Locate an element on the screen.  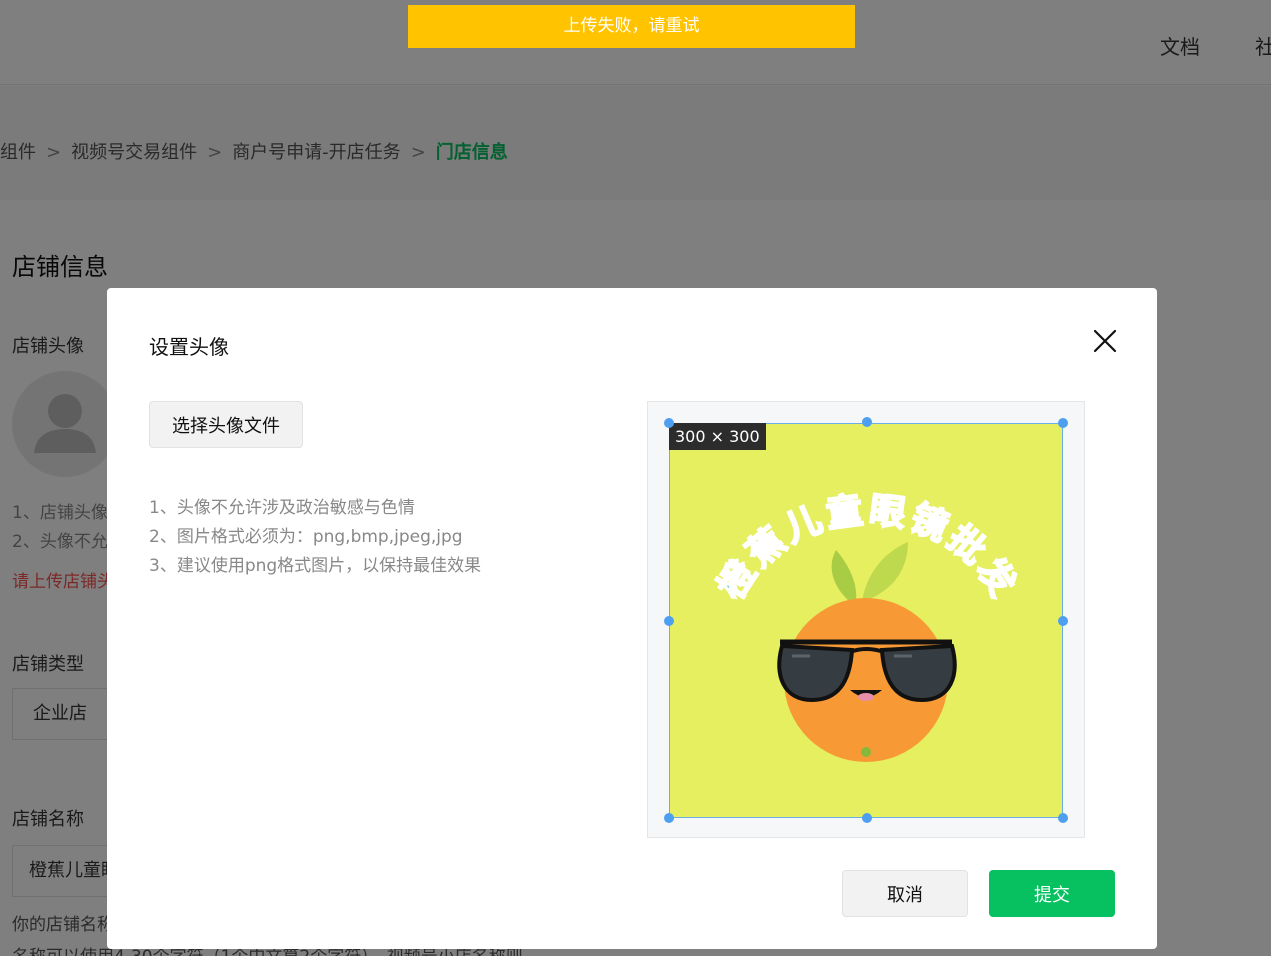
upload-rule-3: 3、建议使用png格式图片，以保持最佳效果 is located at coordinates (315, 566).